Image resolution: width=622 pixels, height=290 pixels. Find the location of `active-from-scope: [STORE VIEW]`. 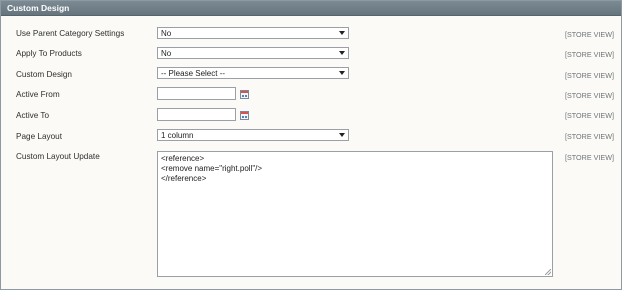

active-from-scope: [STORE VIEW] is located at coordinates (589, 95).